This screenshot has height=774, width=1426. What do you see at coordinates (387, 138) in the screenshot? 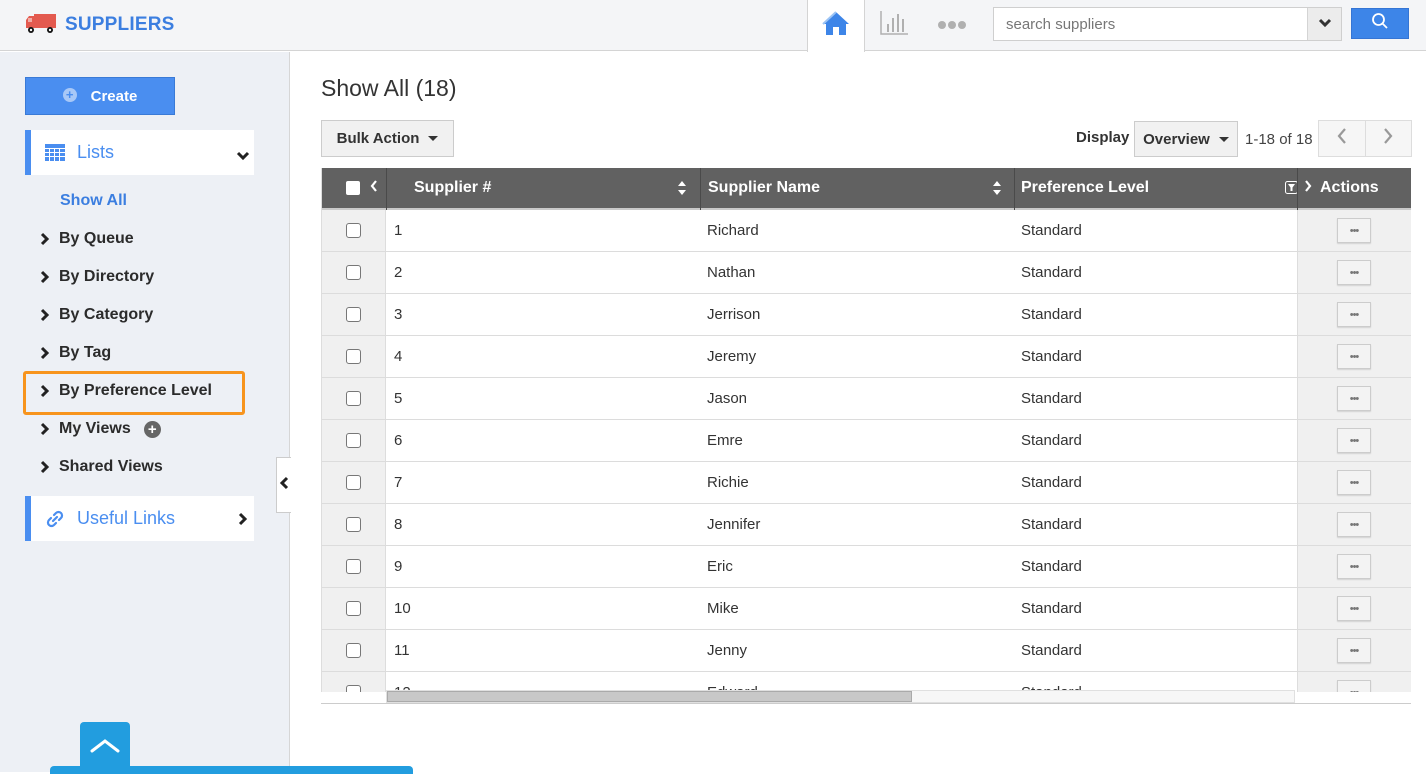
I see `bulk-action-button: Bulk Action` at bounding box center [387, 138].